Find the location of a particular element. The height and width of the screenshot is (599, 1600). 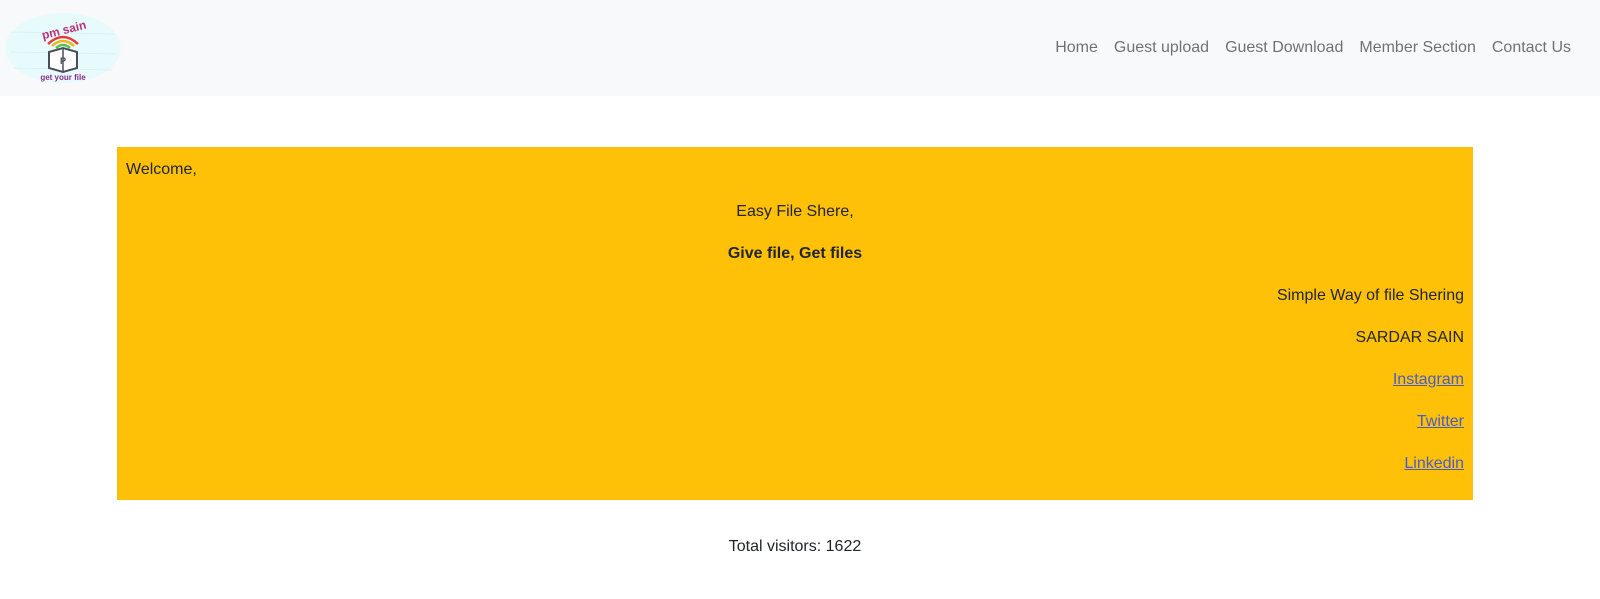

logo-bottom-text: get your file is located at coordinates (63, 77).